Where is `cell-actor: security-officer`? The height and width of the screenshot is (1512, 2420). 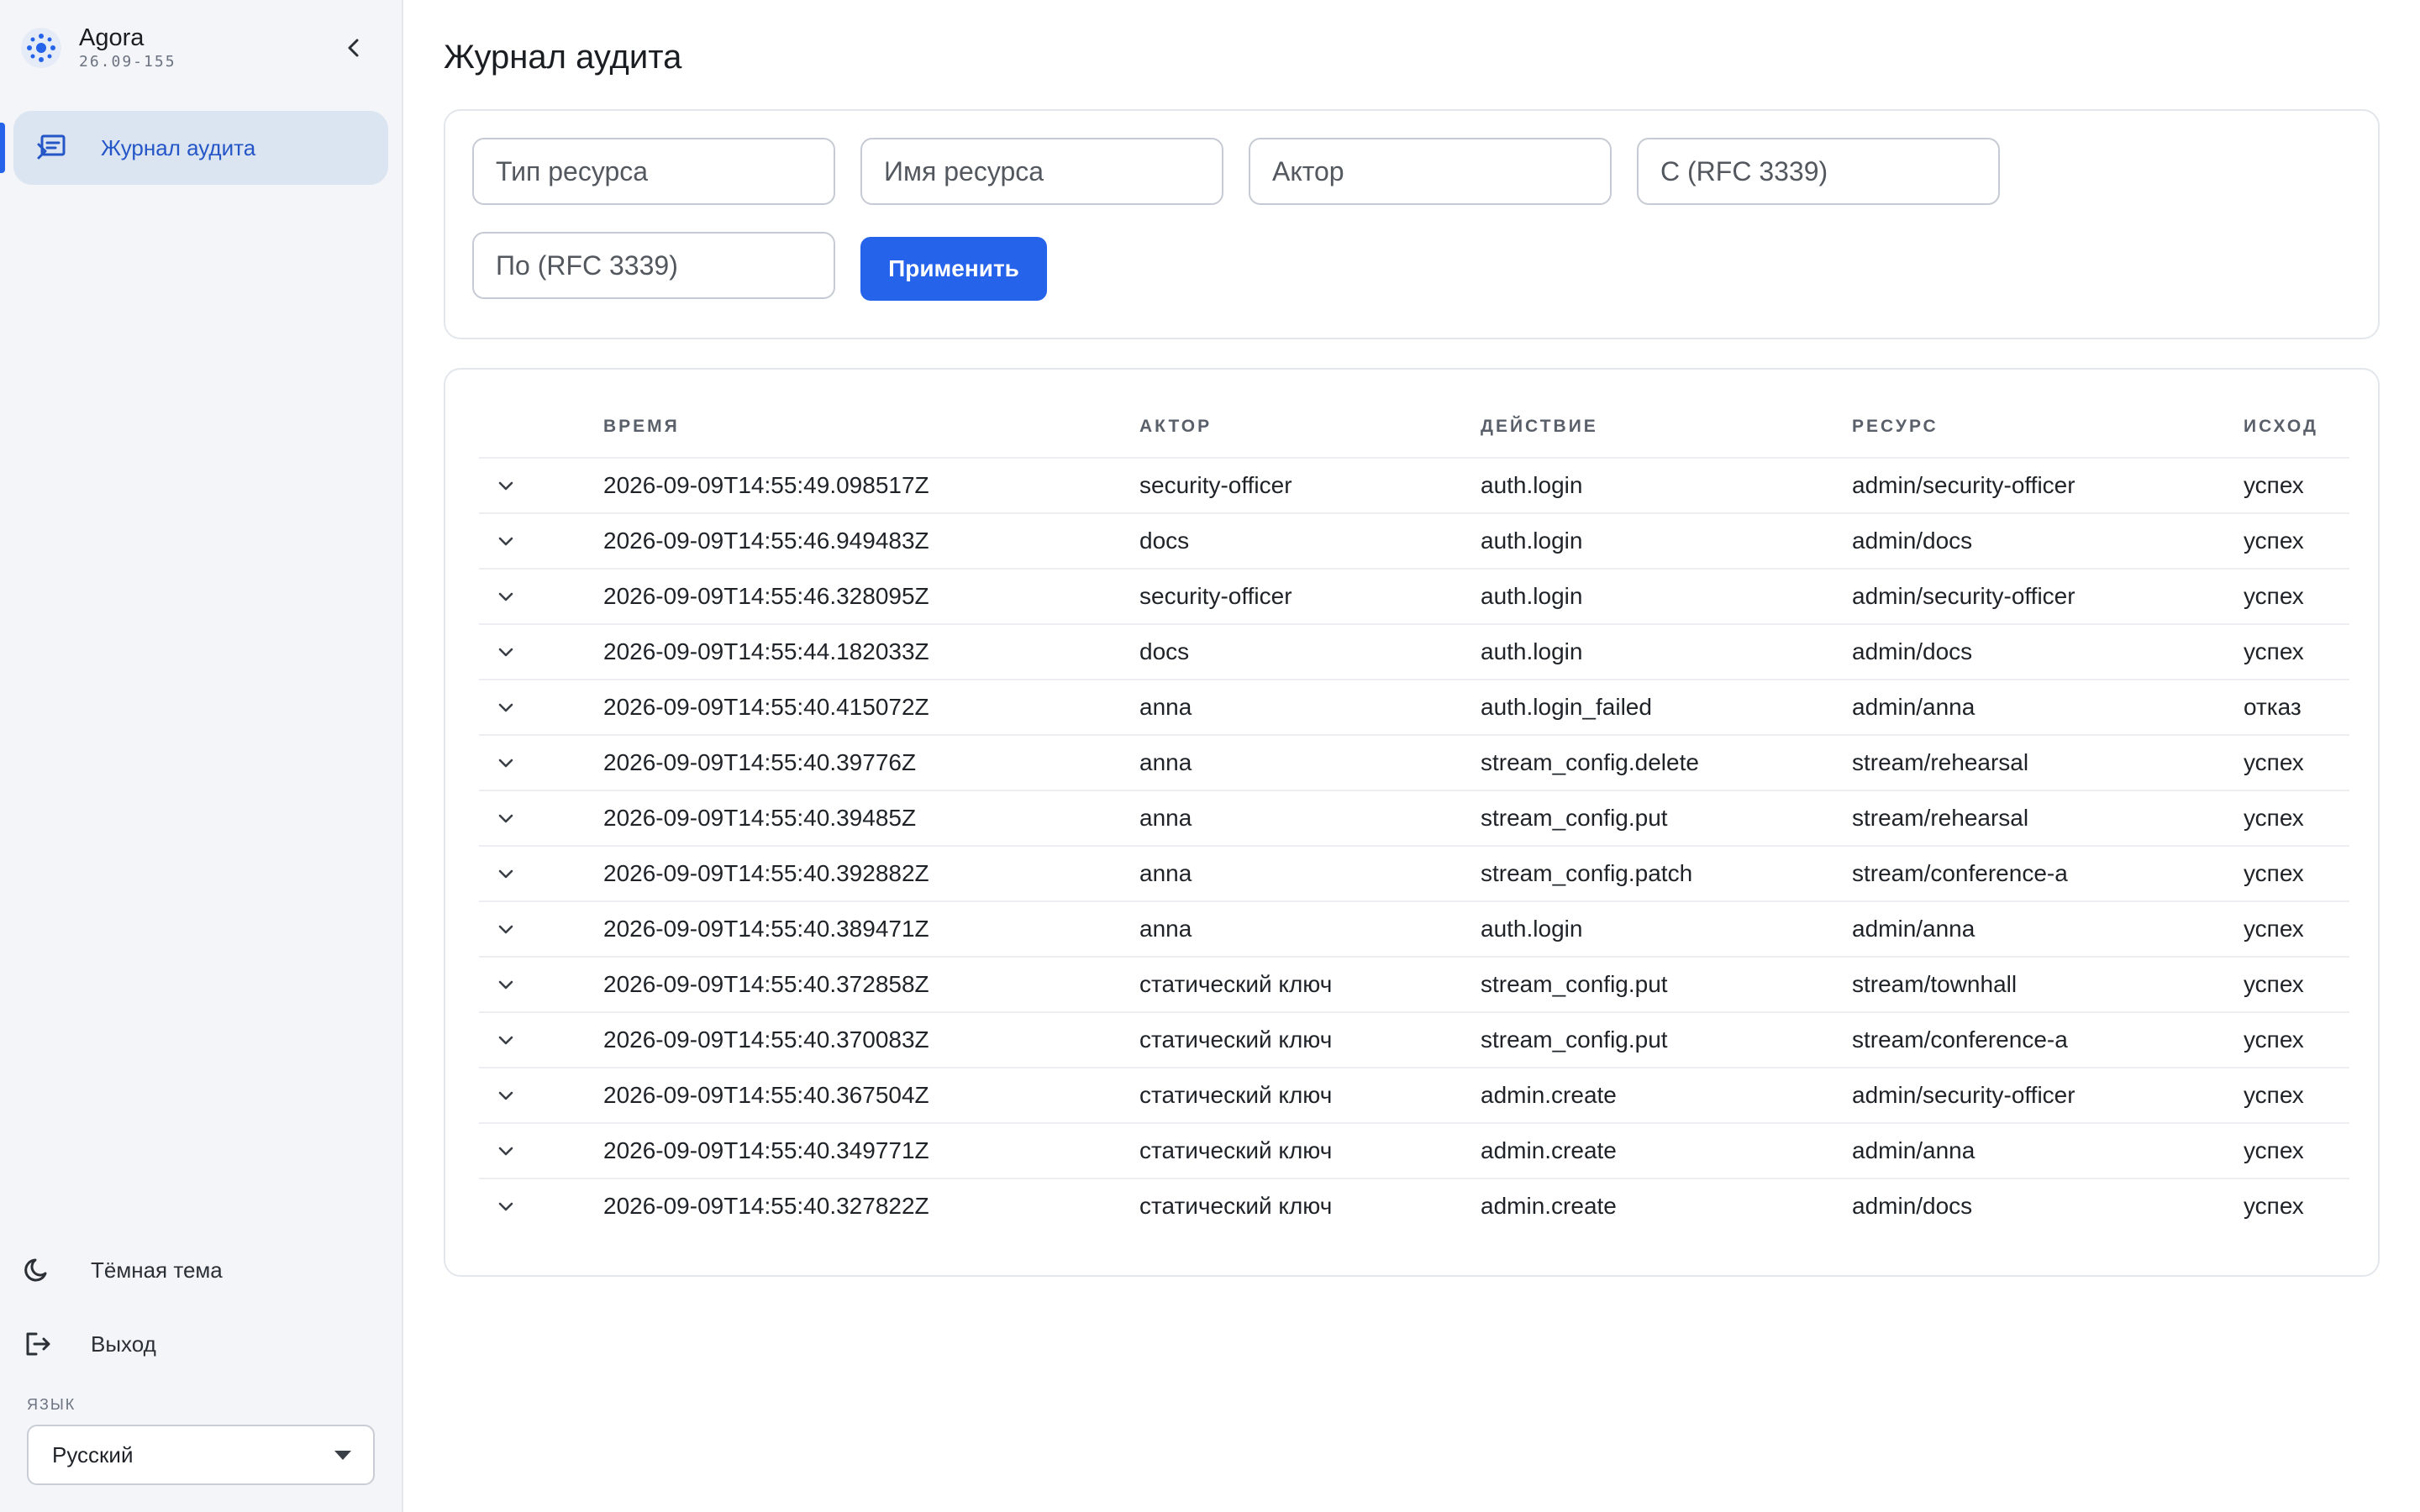 cell-actor: security-officer is located at coordinates (1215, 596).